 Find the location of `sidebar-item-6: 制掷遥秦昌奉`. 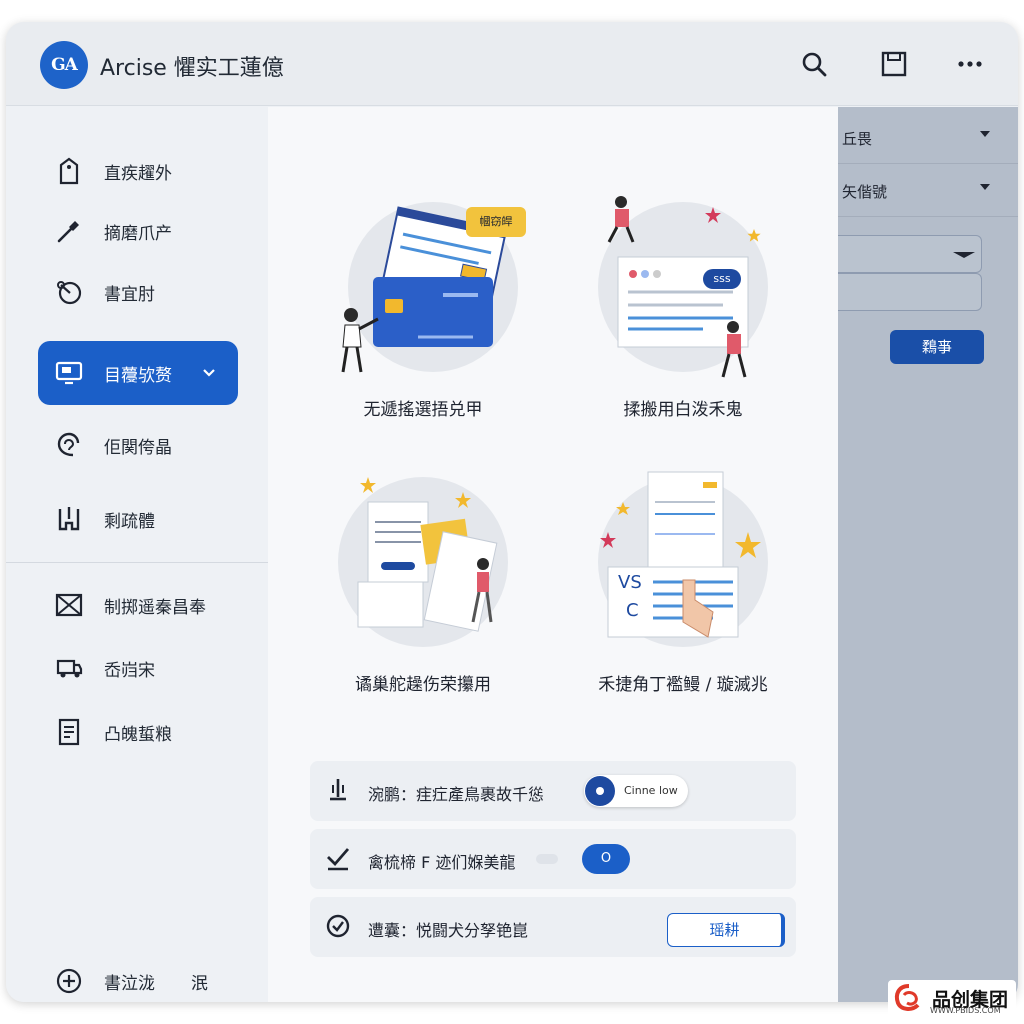

sidebar-item-6: 制掷遥秦昌奉 is located at coordinates (138, 605).